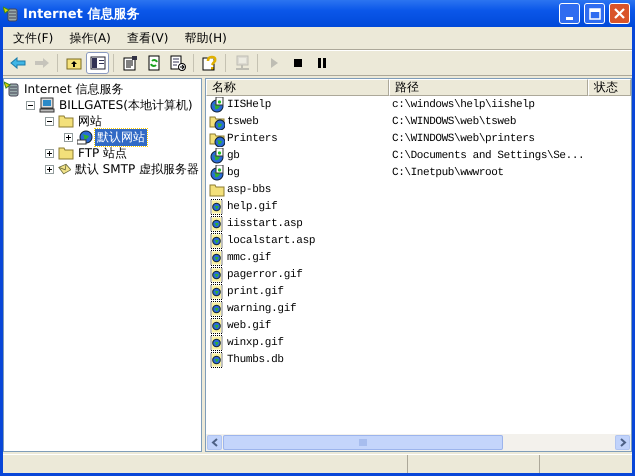 This screenshot has width=635, height=476. I want to click on list-item-name: iisstart.asp, so click(265, 224).